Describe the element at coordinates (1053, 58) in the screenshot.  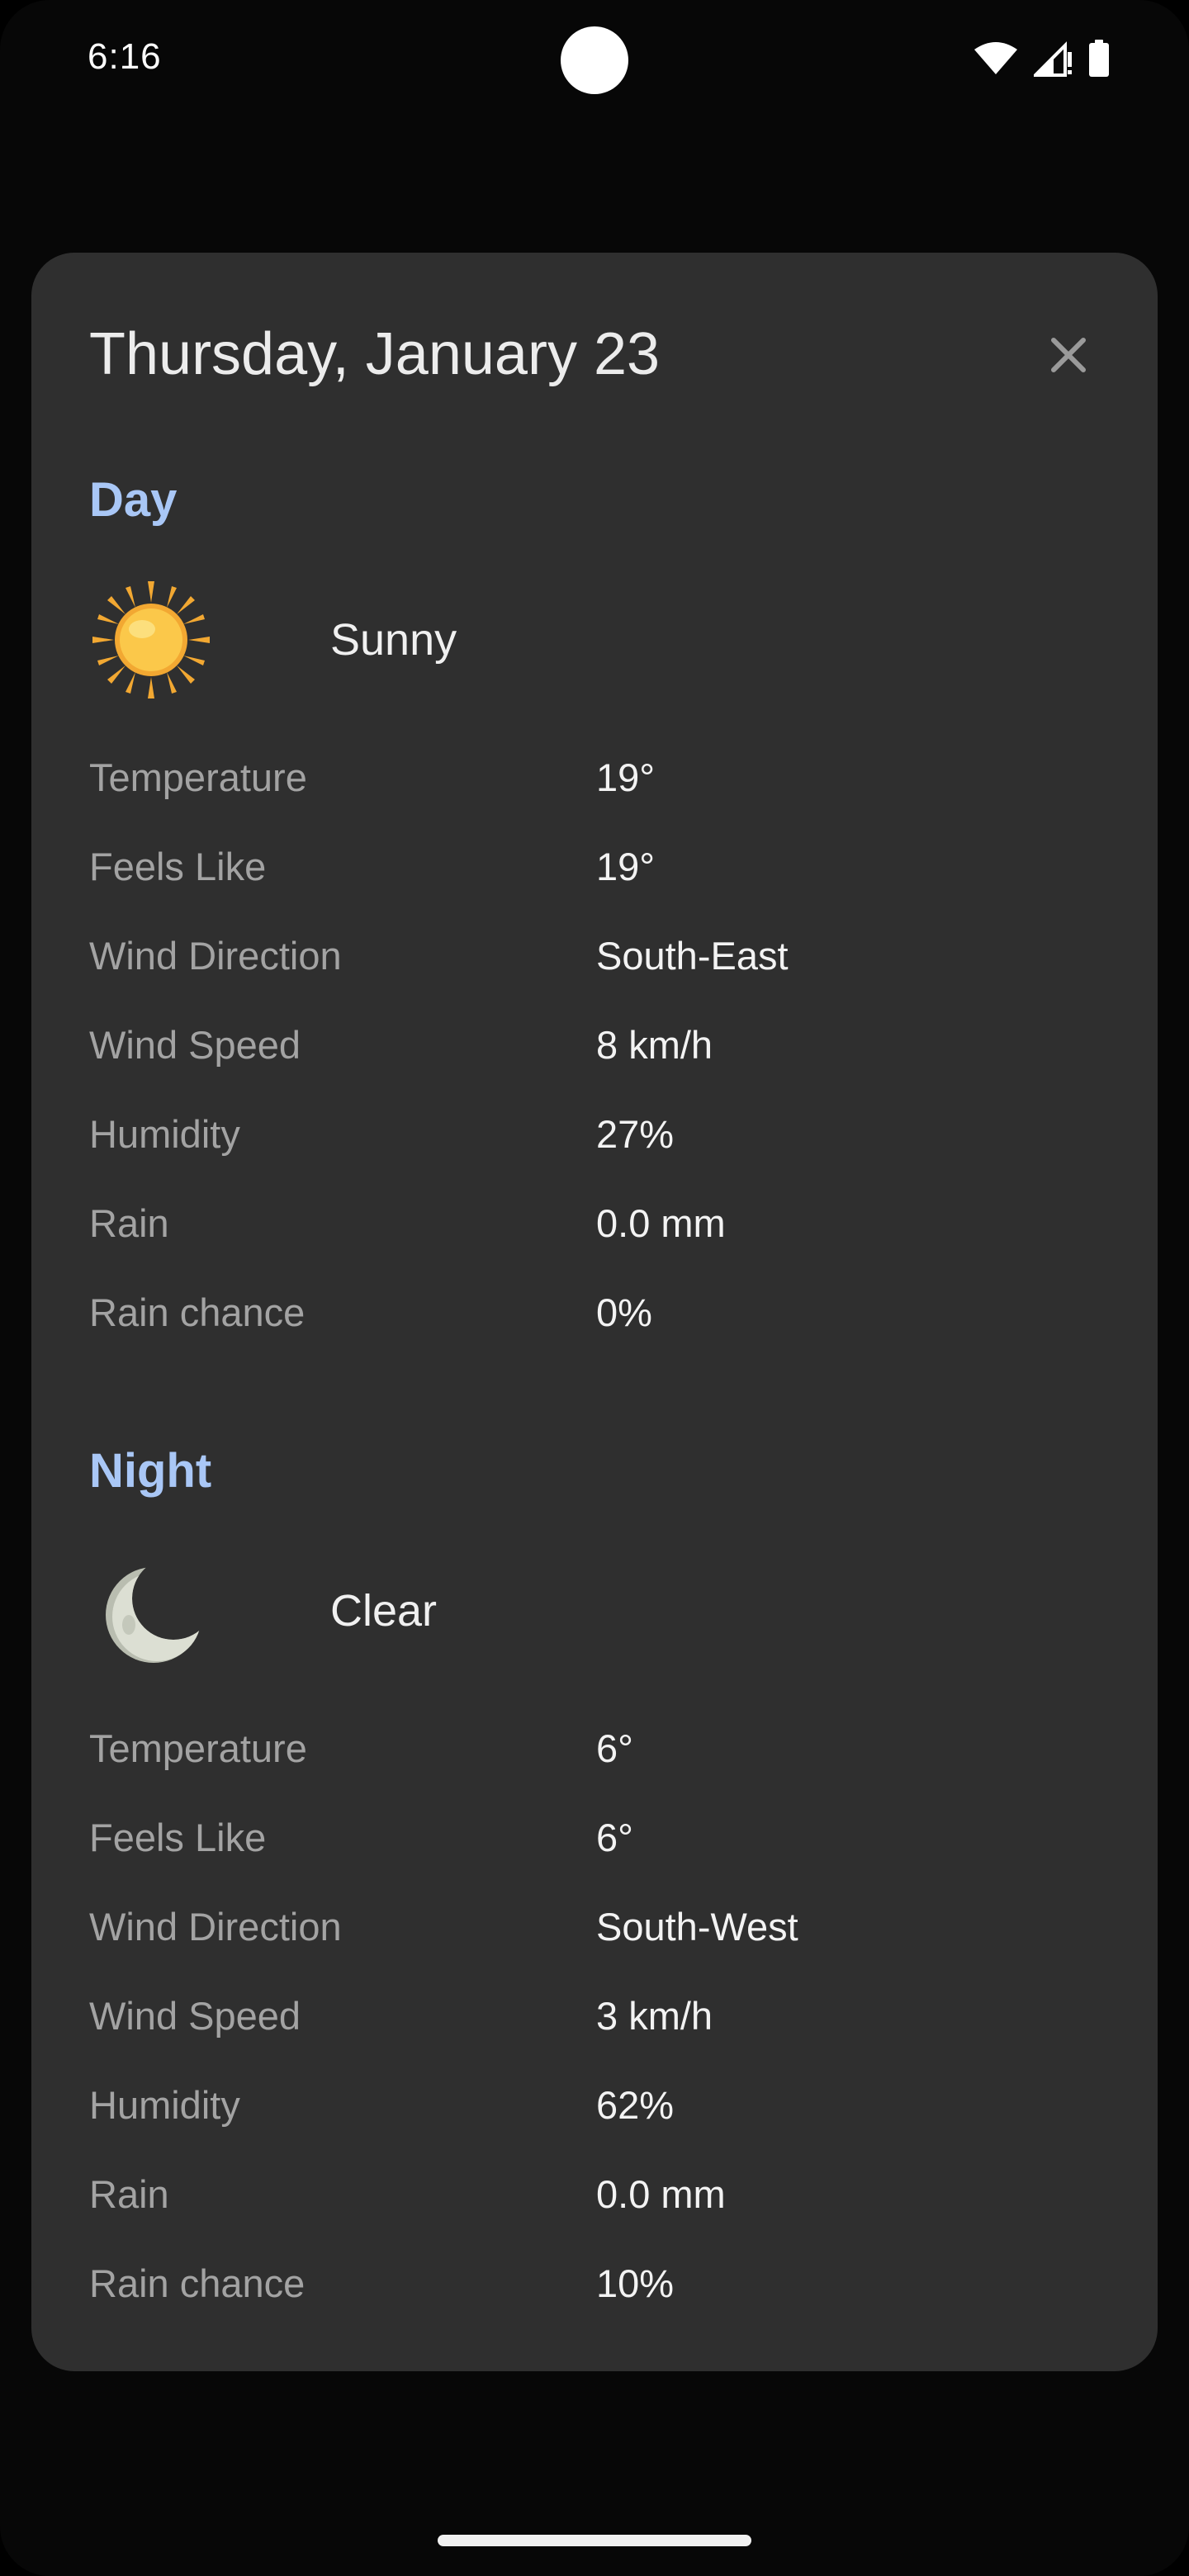
I see `signal-icon` at that location.